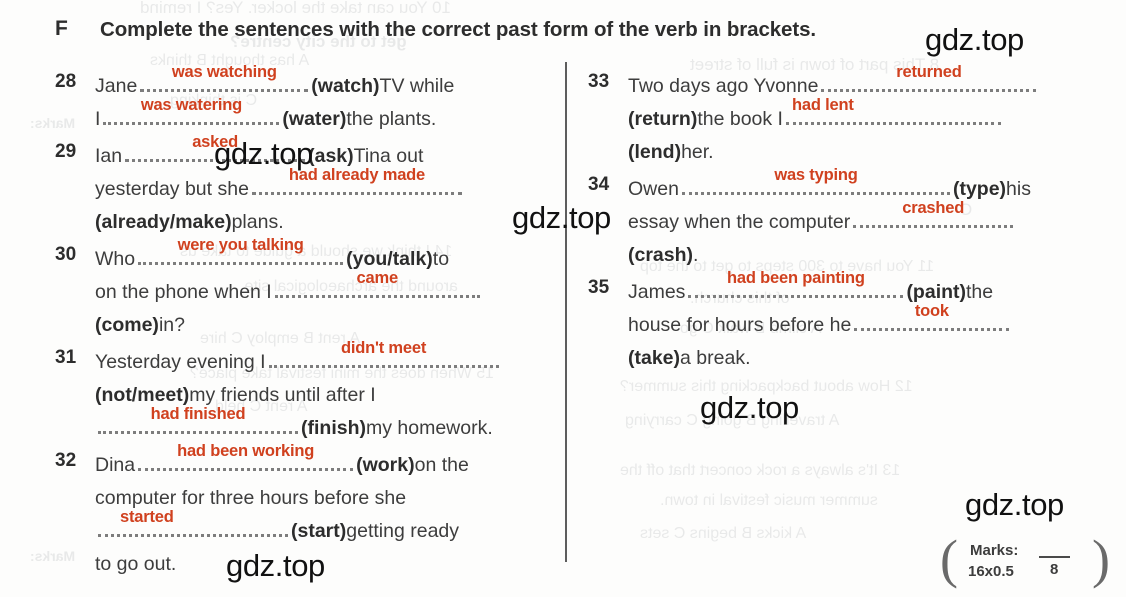 Image resolution: width=1126 pixels, height=597 pixels. Describe the element at coordinates (325, 325) in the screenshot. I see `sentence-line: (come) in?` at that location.